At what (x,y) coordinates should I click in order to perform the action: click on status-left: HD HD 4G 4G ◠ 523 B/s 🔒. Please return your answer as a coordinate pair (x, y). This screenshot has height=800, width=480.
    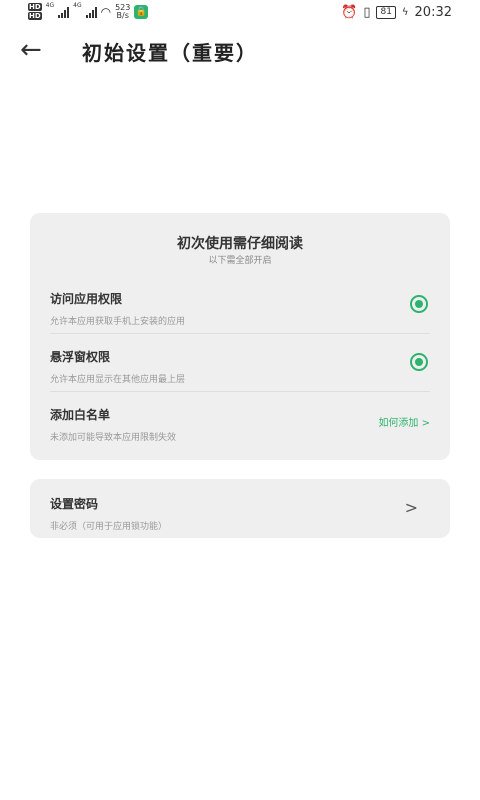
    Looking at the image, I should click on (88, 11).